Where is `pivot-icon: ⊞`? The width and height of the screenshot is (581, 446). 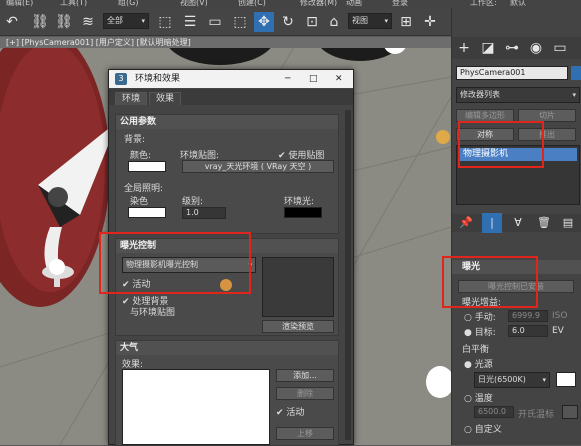
pivot-icon: ⊞ is located at coordinates (406, 22).